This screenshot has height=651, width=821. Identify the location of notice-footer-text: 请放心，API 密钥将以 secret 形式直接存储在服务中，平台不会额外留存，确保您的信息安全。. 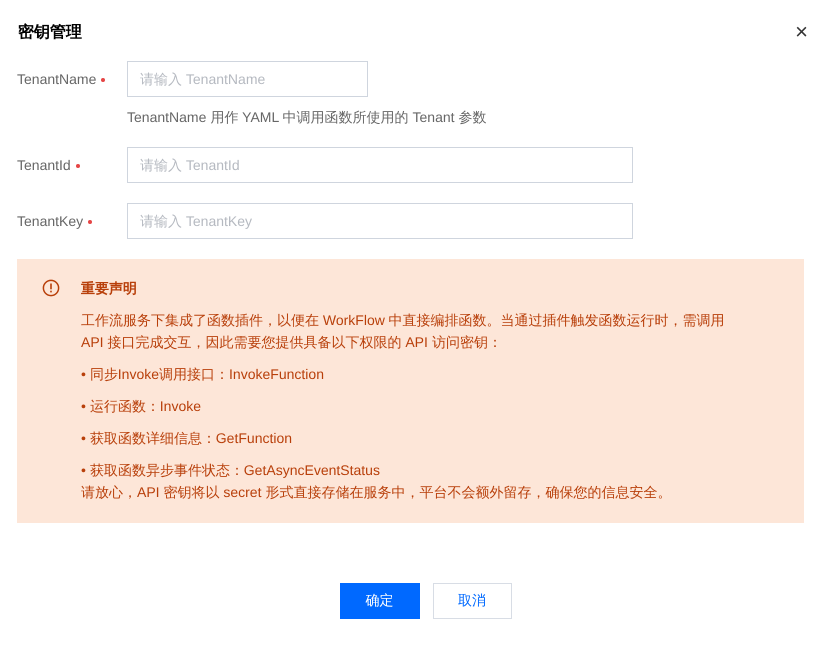
(376, 492).